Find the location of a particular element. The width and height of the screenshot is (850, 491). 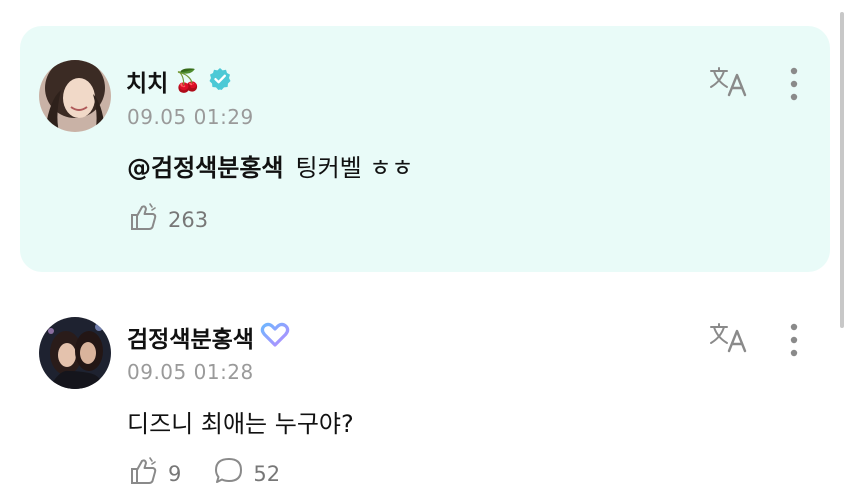

like-count: 263 is located at coordinates (188, 219).